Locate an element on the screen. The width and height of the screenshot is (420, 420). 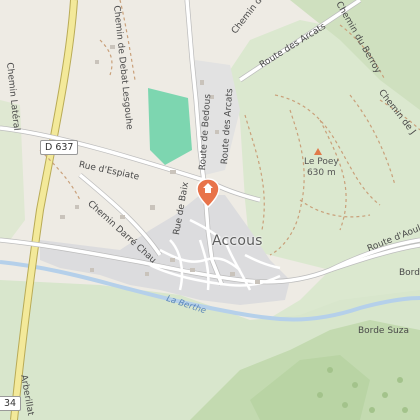
label-borde-suza: Borde Suza is located at coordinates (383, 331).